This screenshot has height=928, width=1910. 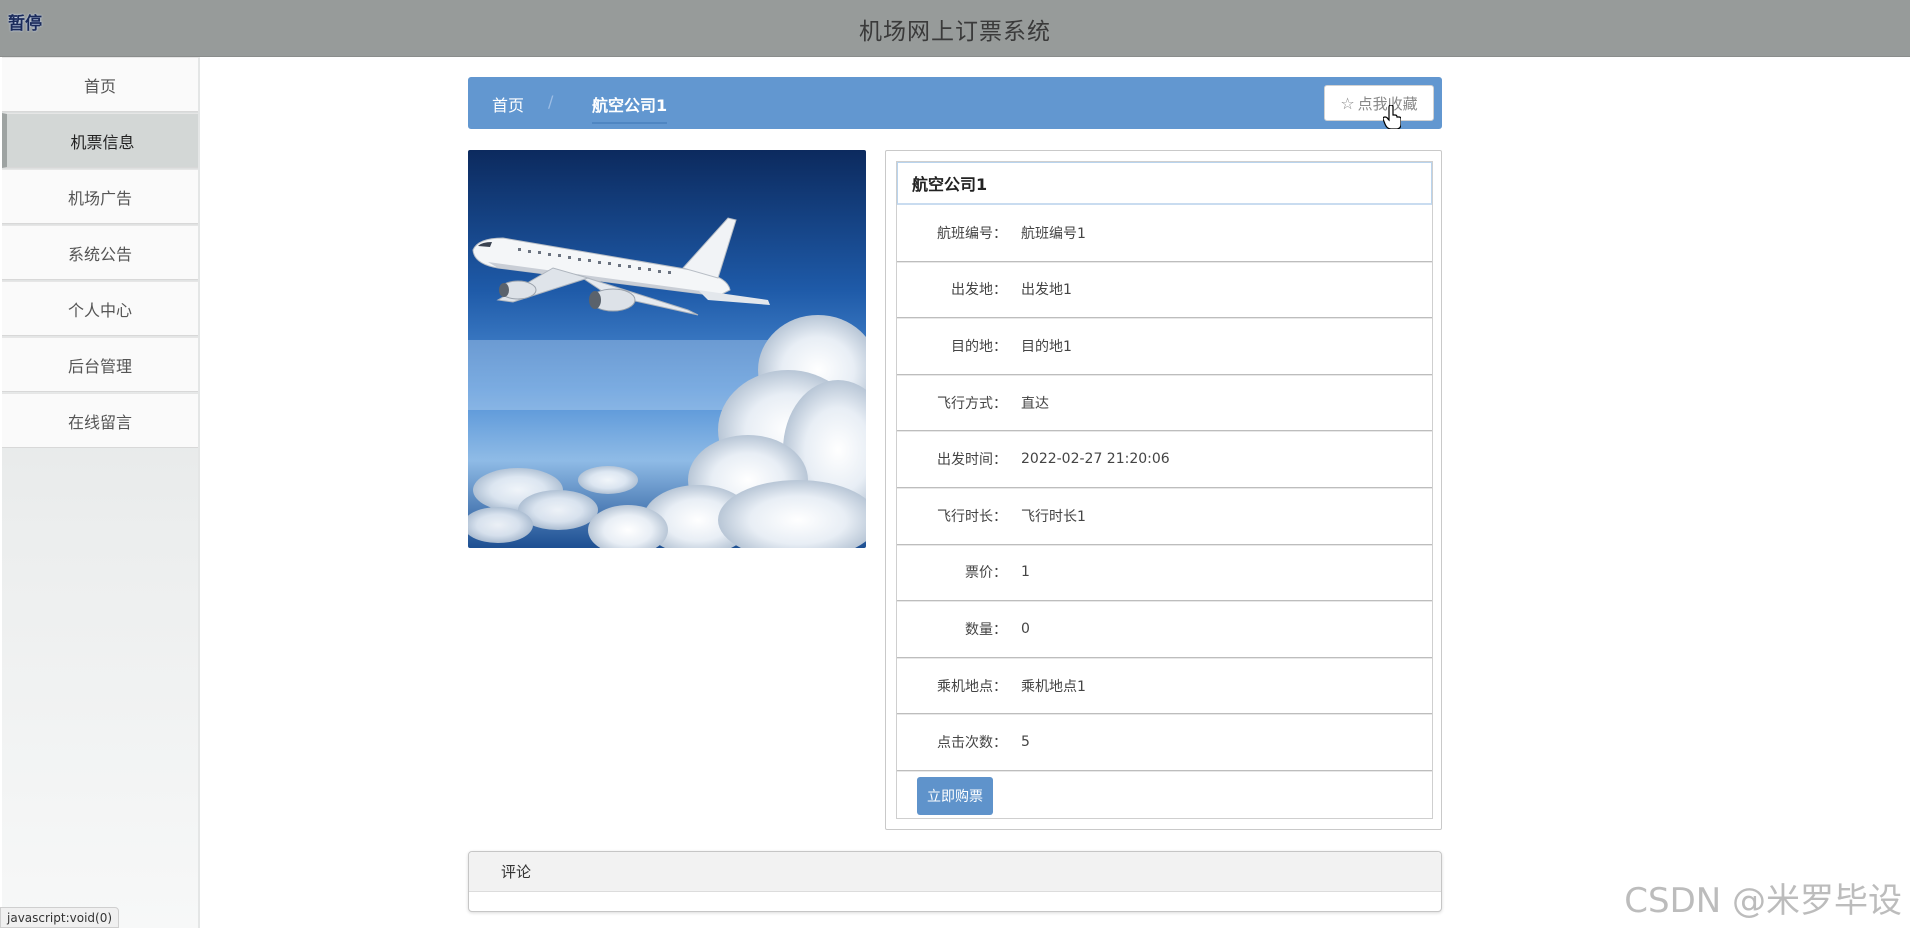 What do you see at coordinates (199, 492) in the screenshot?
I see `sidebar-divider` at bounding box center [199, 492].